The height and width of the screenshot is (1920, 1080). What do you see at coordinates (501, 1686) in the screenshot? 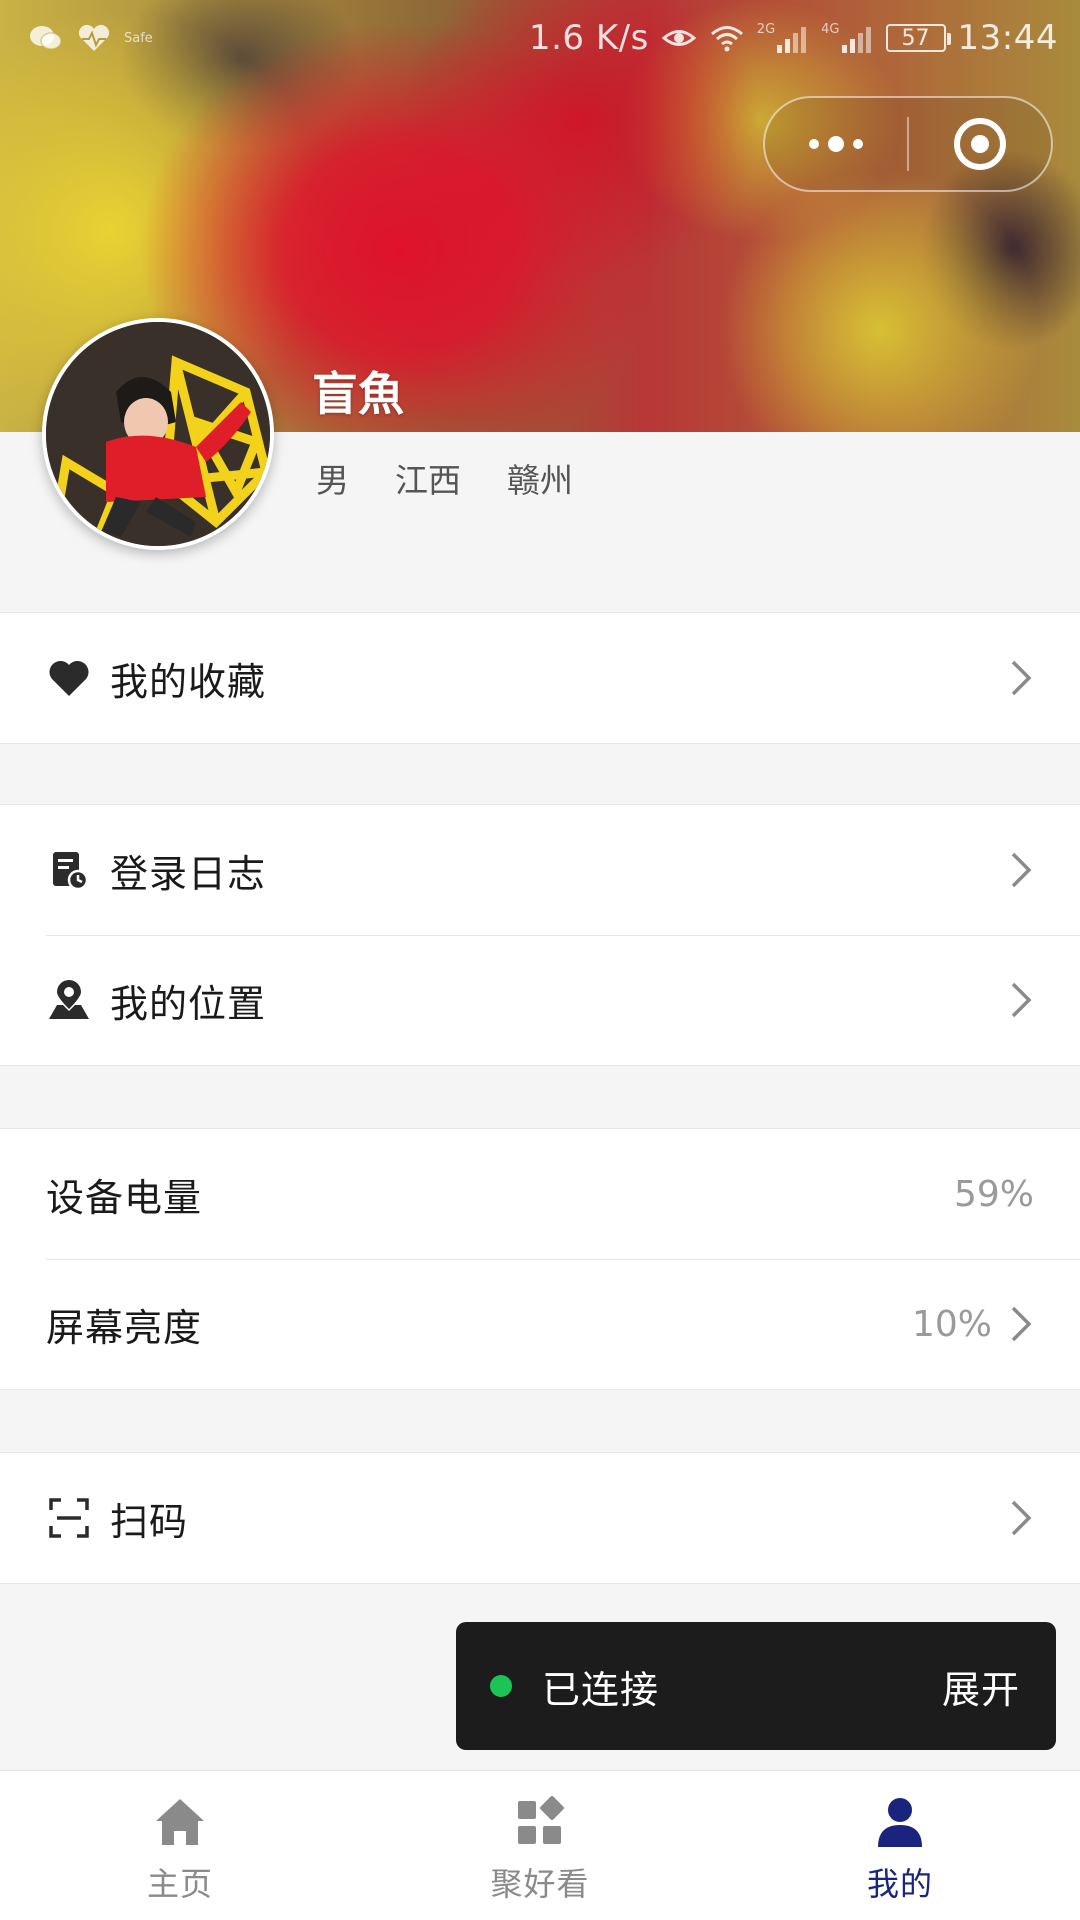
I see `connected-status-dot` at bounding box center [501, 1686].